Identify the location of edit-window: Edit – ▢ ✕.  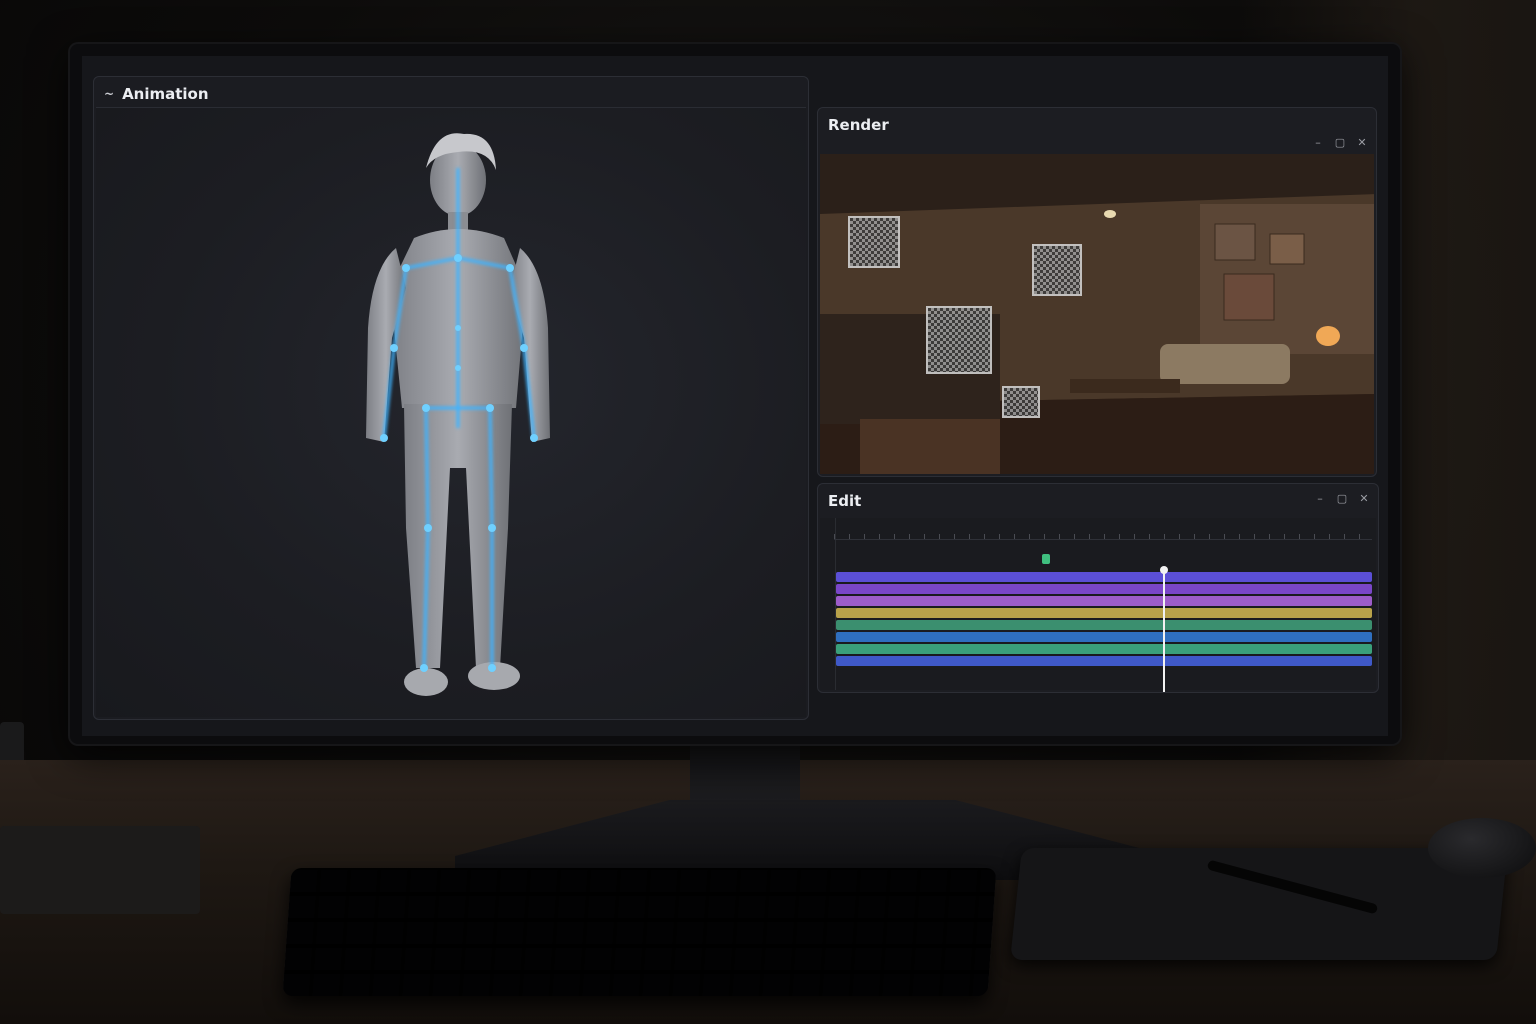
(1098, 588).